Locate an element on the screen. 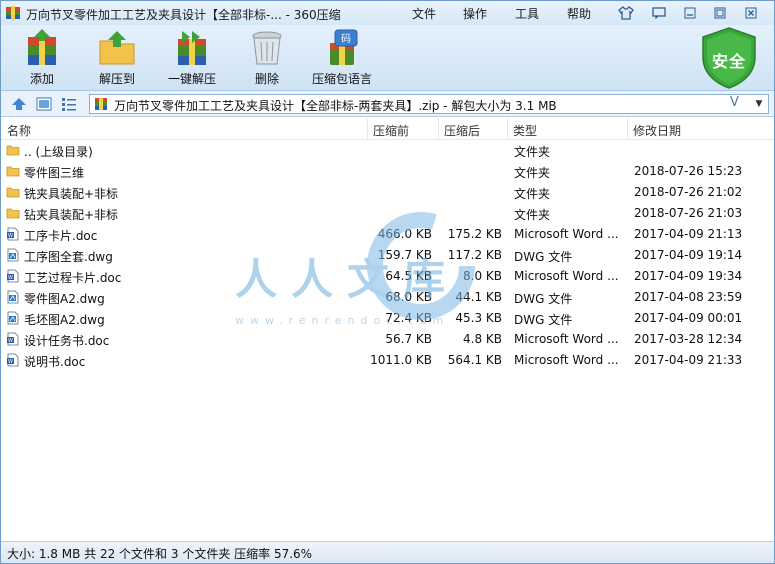 This screenshot has width=775, height=564. file-modified-date: 2018-07-26 21:03 is located at coordinates (688, 213).